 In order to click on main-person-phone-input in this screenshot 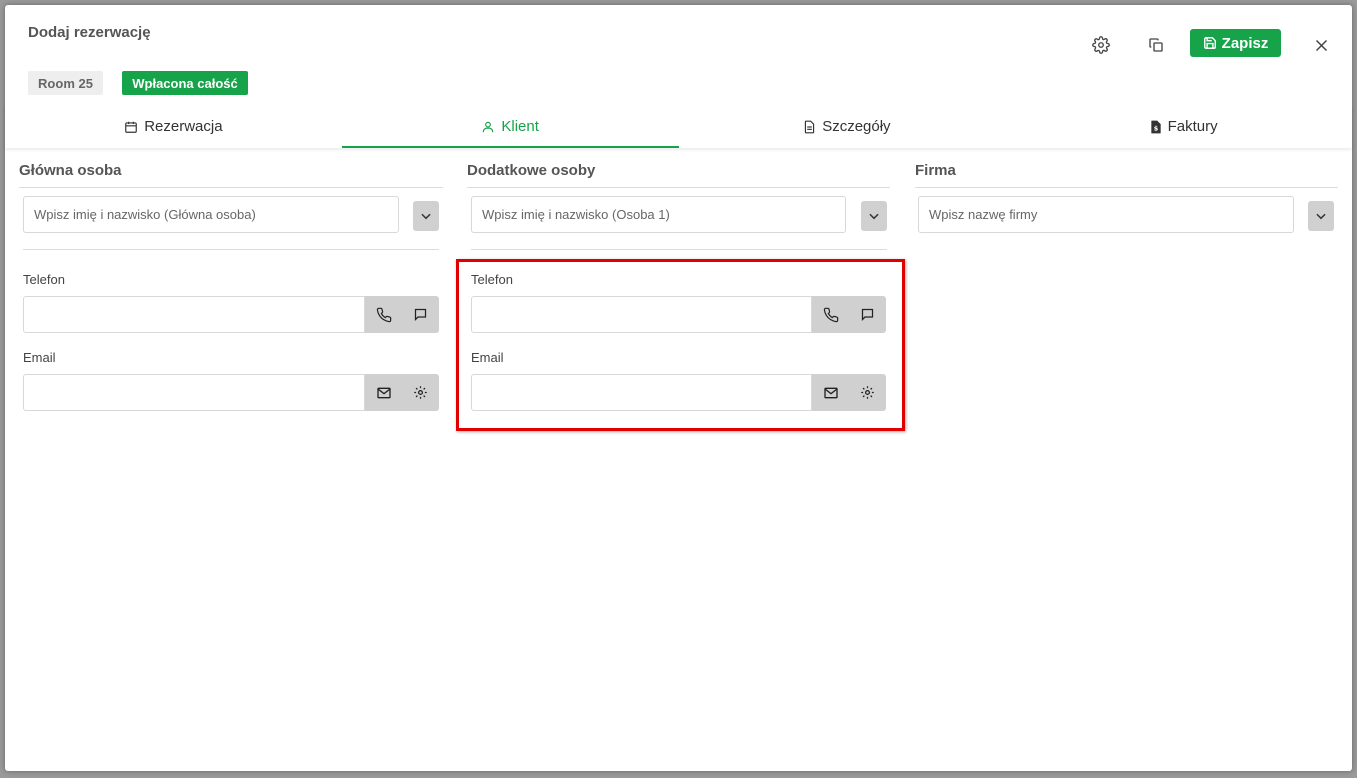, I will do `click(194, 314)`.